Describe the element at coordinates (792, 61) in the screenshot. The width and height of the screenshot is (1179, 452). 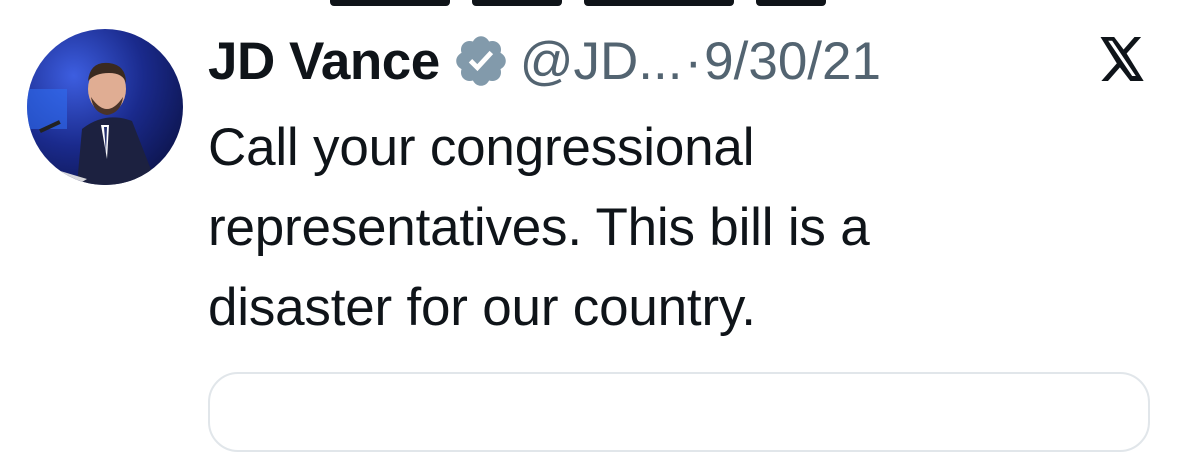
I see `tweet-timestamp: 9/30/21` at that location.